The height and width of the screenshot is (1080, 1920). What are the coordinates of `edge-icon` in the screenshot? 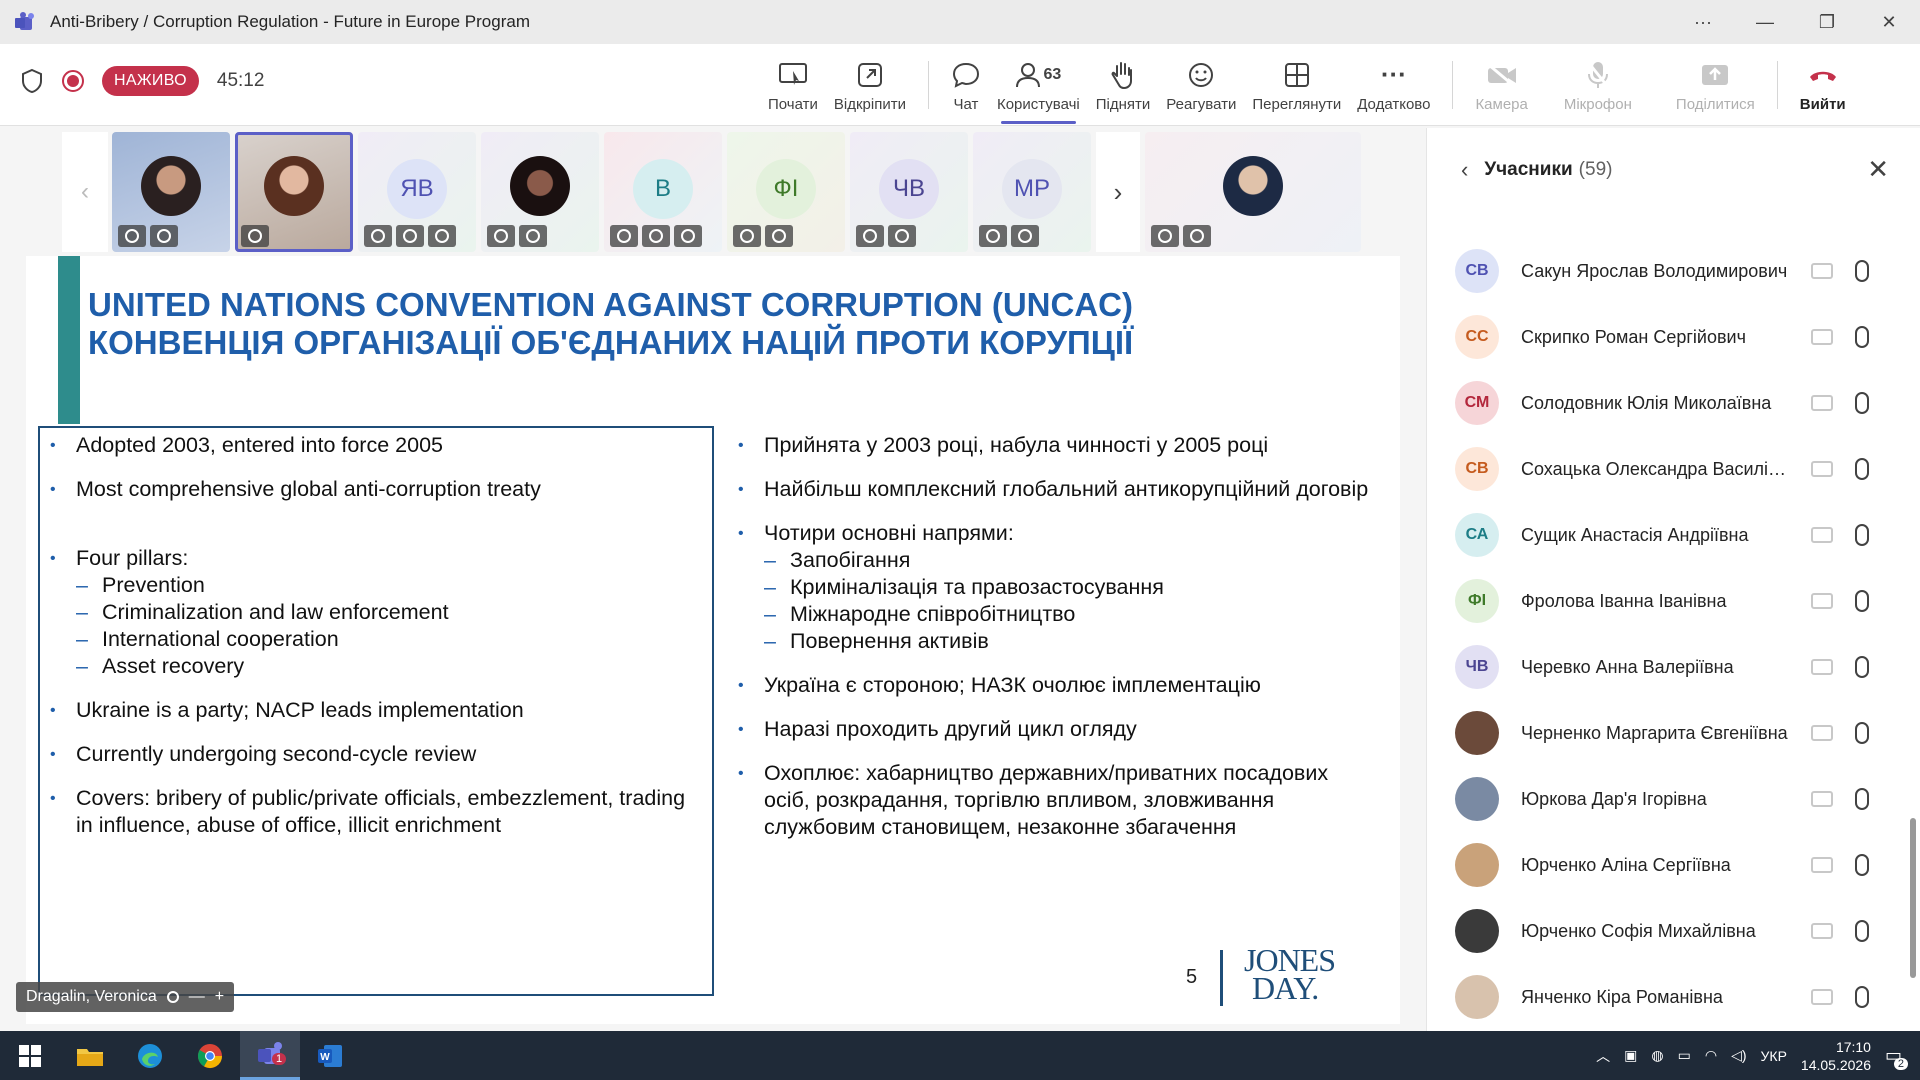 It's located at (150, 1055).